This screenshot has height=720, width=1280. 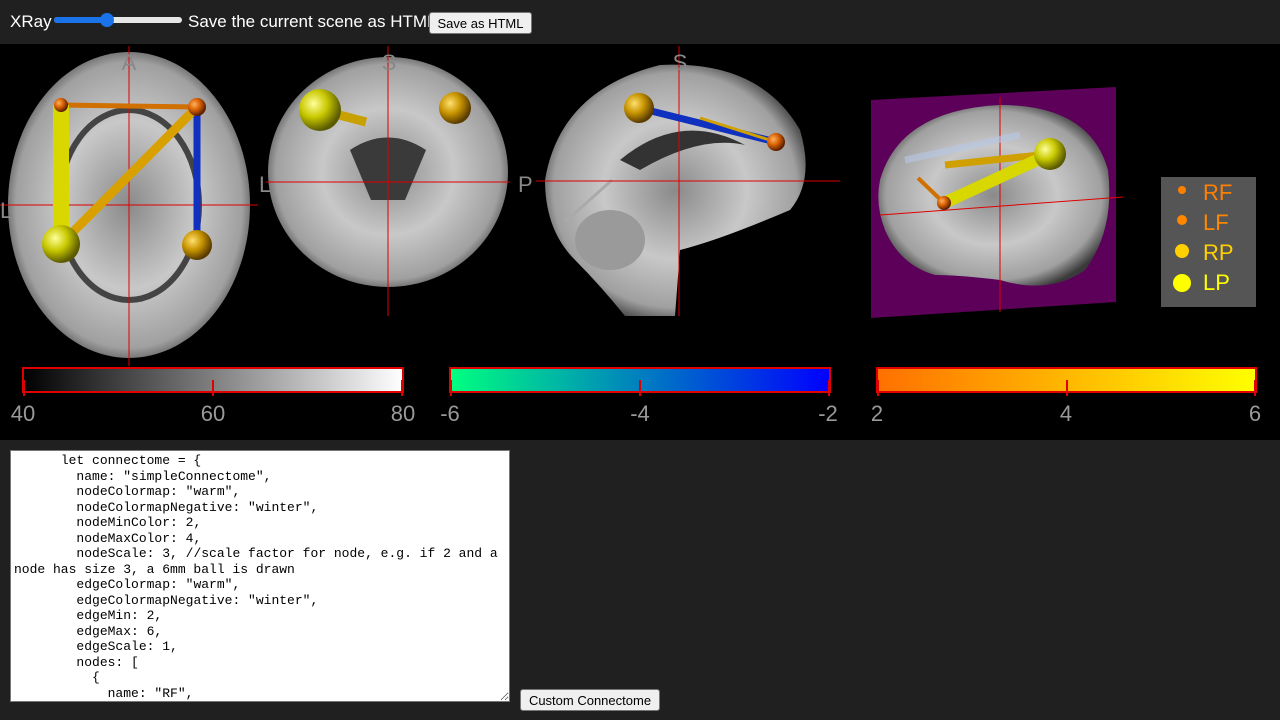 What do you see at coordinates (6, 210) in the screenshot?
I see `axial-left-label: L` at bounding box center [6, 210].